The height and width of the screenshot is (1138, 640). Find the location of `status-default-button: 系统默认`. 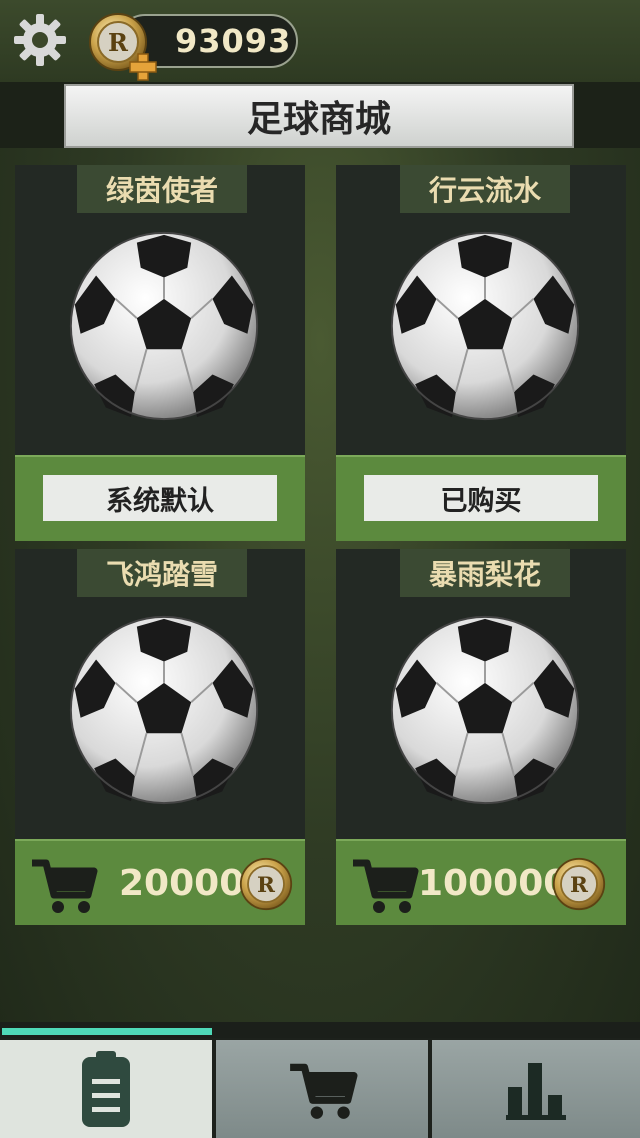

status-default-button: 系统默认 is located at coordinates (160, 498).